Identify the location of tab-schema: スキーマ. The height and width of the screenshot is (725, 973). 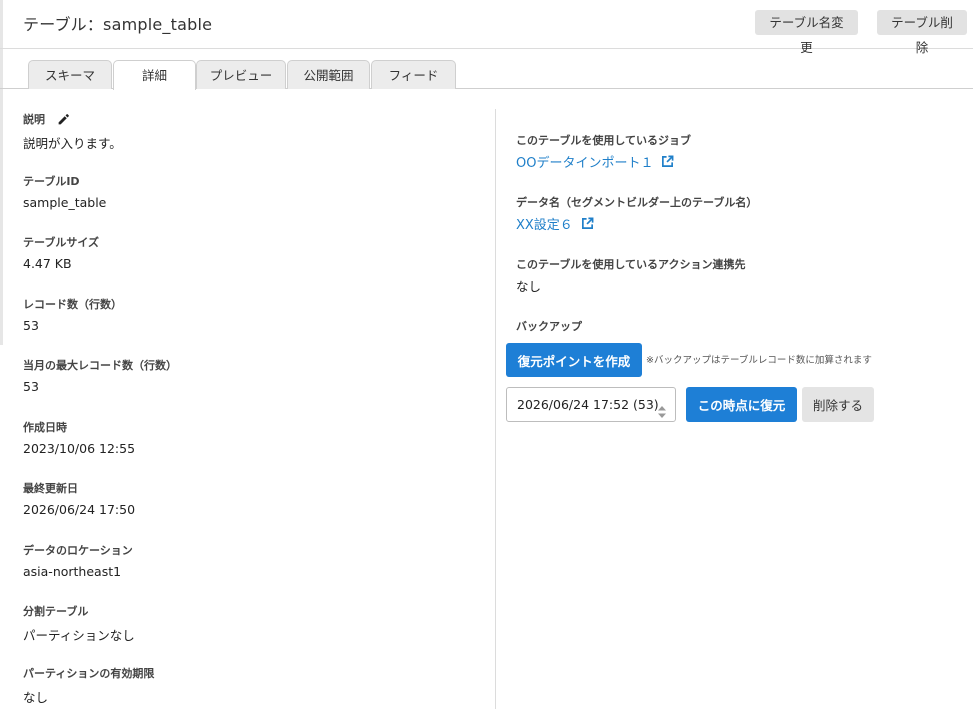
(70, 74).